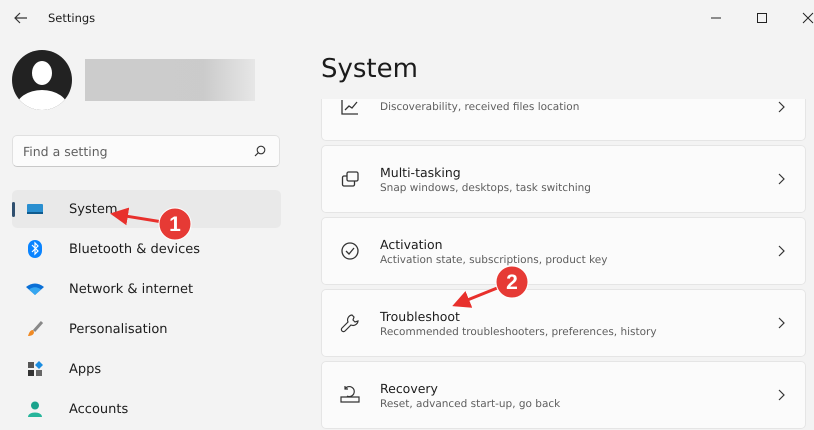 The image size is (814, 430). What do you see at coordinates (808, 18) in the screenshot?
I see `close-icon` at bounding box center [808, 18].